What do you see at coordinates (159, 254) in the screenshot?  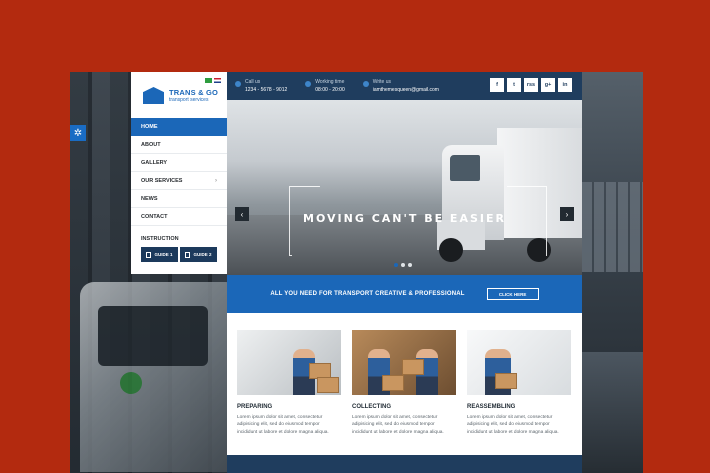 I see `guide-1-button: GUIDE 1` at bounding box center [159, 254].